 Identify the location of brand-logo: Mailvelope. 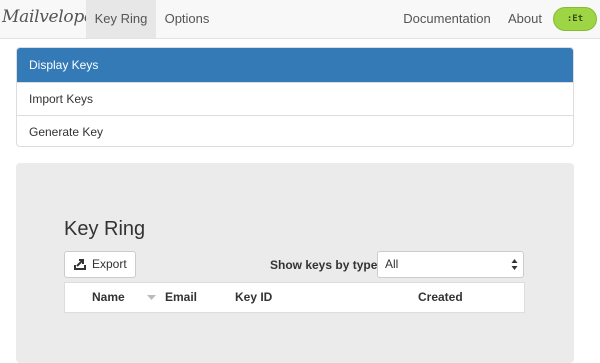
(48, 17).